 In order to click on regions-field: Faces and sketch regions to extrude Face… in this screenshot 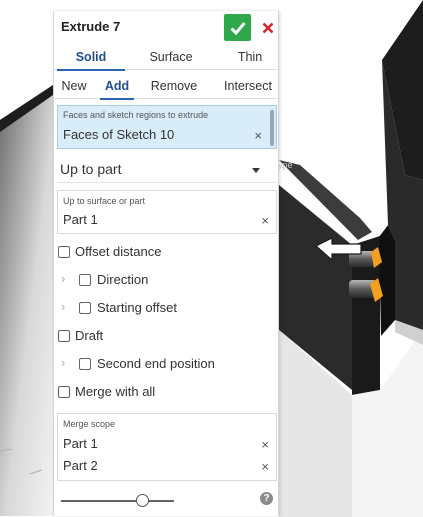, I will do `click(167, 127)`.